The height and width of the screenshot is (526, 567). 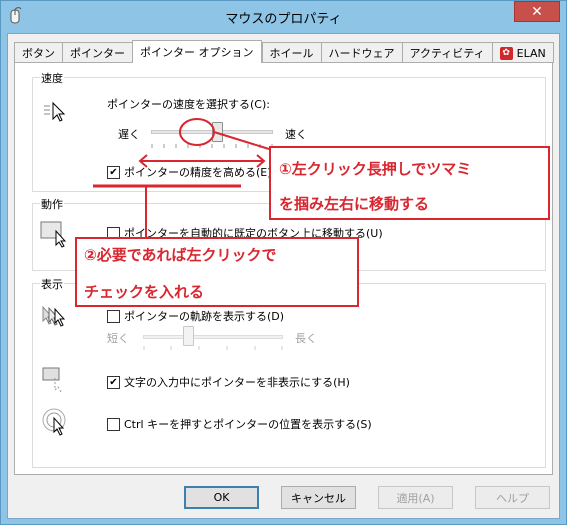 I want to click on tab-elan: ✿ ELAN, so click(x=522, y=52).